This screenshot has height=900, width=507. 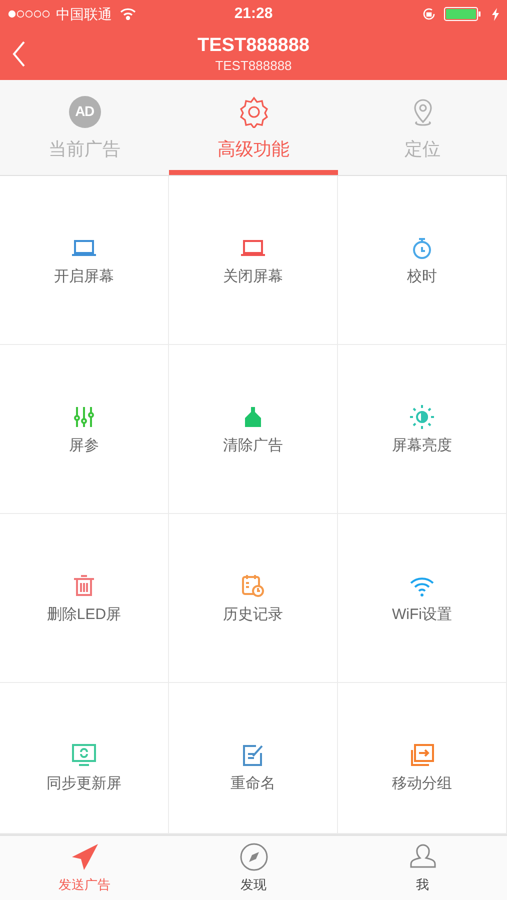 I want to click on back-button, so click(x=19, y=54).